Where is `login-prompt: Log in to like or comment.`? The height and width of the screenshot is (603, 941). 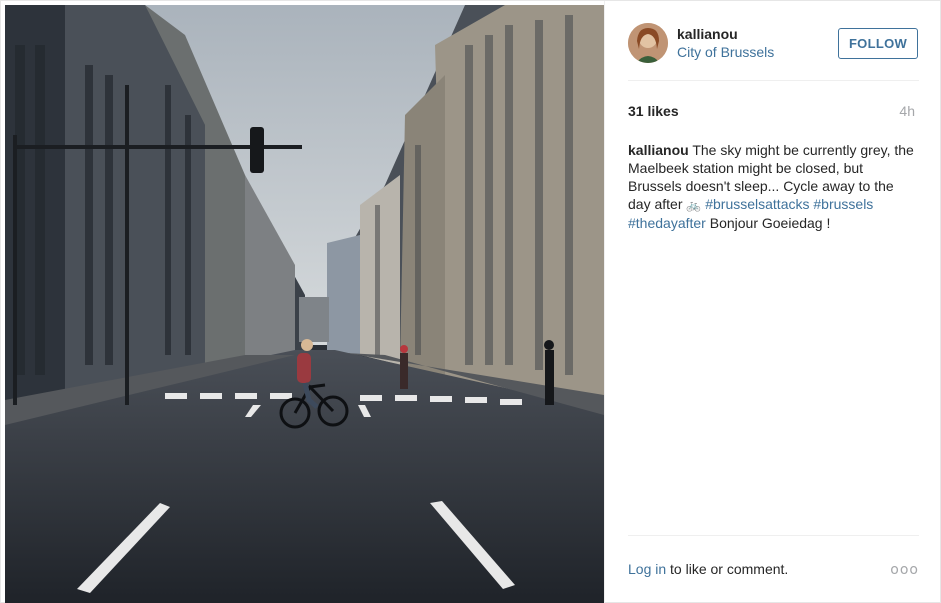
login-prompt: Log in to like or comment. is located at coordinates (708, 569).